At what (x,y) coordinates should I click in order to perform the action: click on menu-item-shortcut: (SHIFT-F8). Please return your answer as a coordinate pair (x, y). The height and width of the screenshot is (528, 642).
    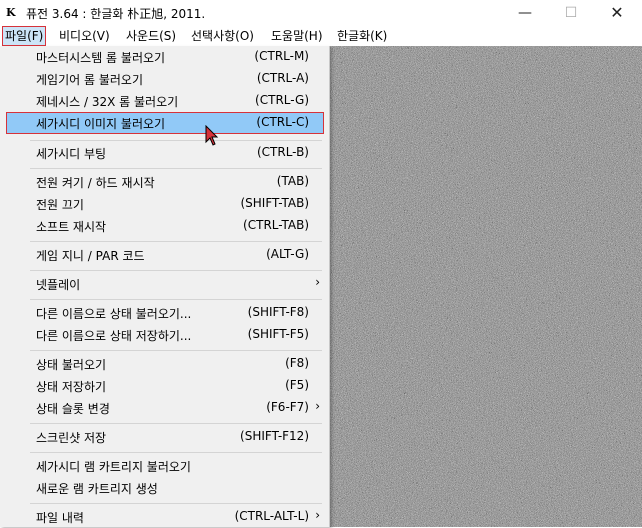
    Looking at the image, I should click on (278, 312).